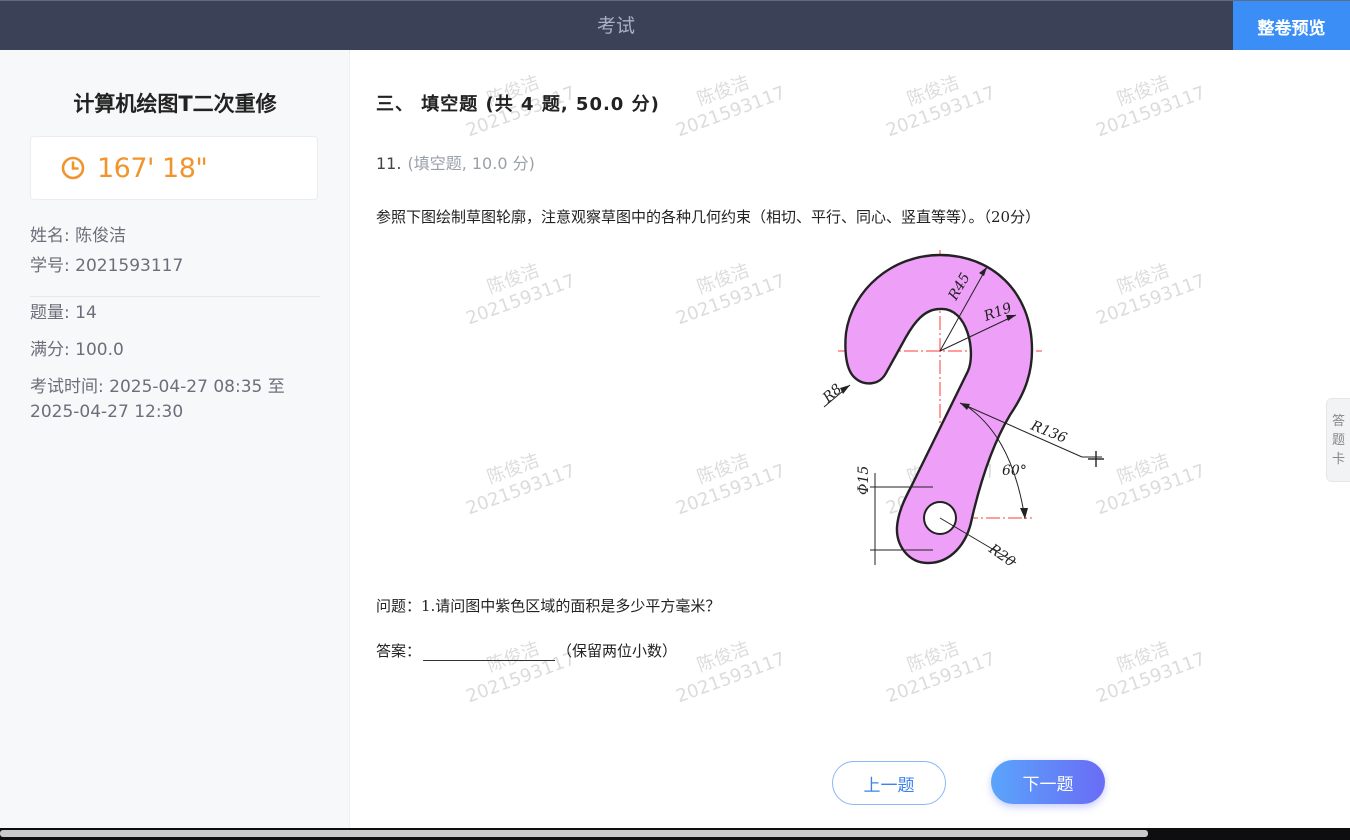 The height and width of the screenshot is (840, 1350). Describe the element at coordinates (675, 25) in the screenshot. I see `top-bar: 考试 整卷预览` at that location.